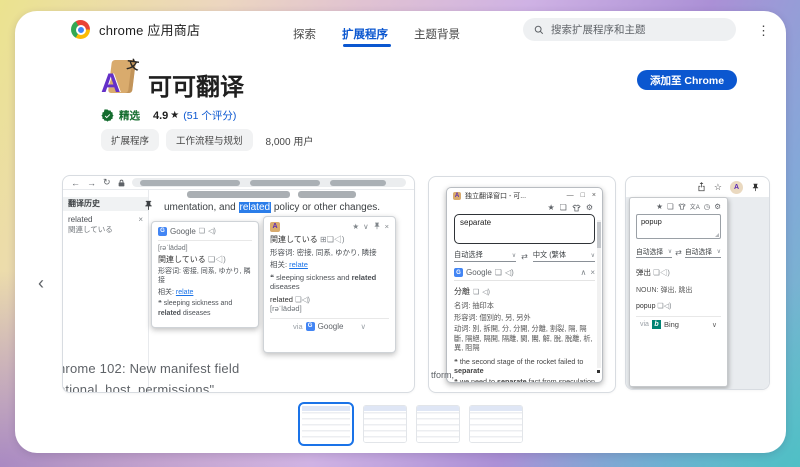  What do you see at coordinates (763, 31) in the screenshot?
I see `more-menu-icon: ⋮` at bounding box center [763, 31].